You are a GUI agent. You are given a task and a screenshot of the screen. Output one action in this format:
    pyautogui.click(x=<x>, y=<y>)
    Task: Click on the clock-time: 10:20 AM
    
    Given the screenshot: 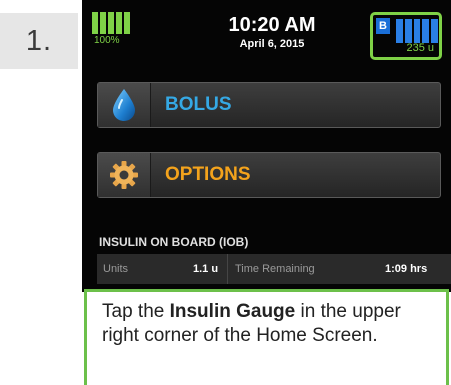 What is the action you would take?
    pyautogui.click(x=272, y=25)
    